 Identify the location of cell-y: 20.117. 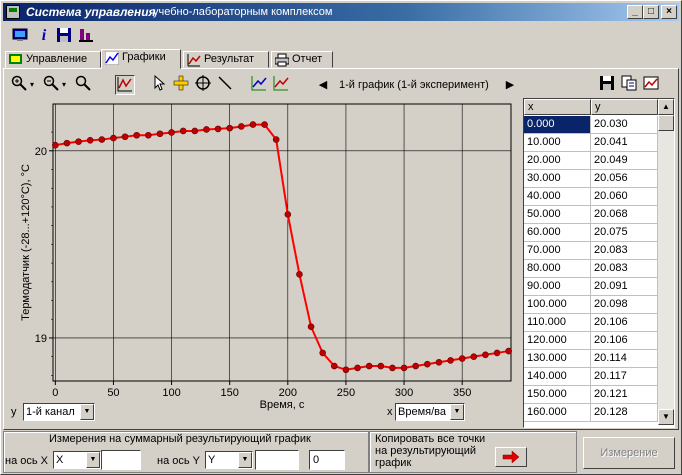
(624, 377).